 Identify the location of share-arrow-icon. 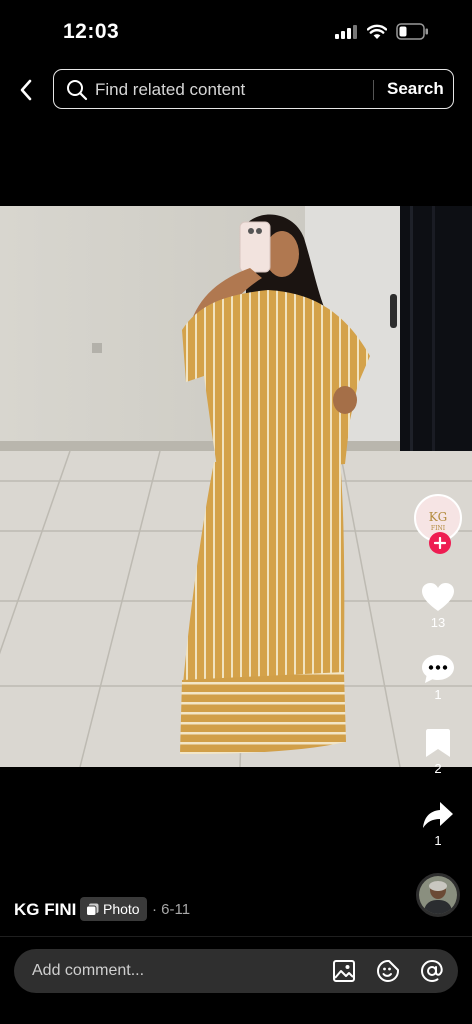
(438, 815).